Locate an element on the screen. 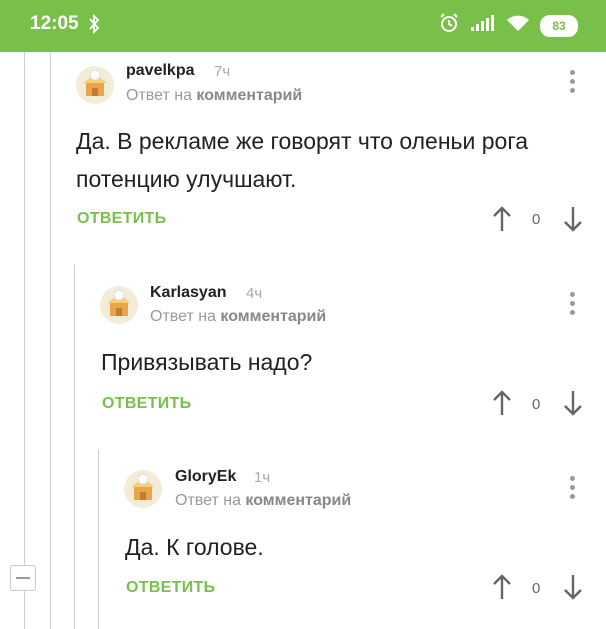 Image resolution: width=606 pixels, height=629 pixels. comment-time: 7ч is located at coordinates (222, 71).